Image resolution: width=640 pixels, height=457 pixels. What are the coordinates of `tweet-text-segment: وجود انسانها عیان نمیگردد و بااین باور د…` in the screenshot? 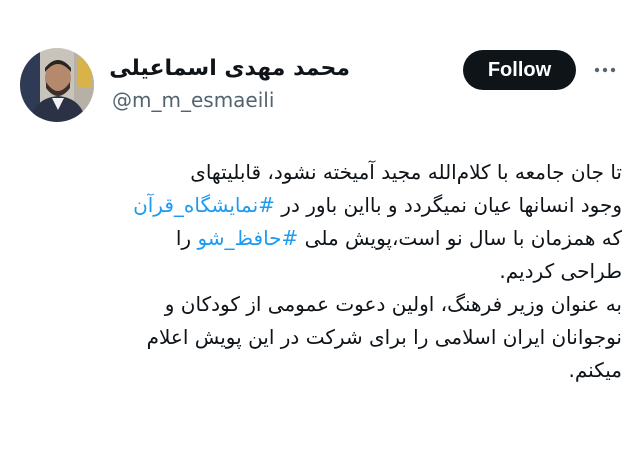 It's located at (448, 205).